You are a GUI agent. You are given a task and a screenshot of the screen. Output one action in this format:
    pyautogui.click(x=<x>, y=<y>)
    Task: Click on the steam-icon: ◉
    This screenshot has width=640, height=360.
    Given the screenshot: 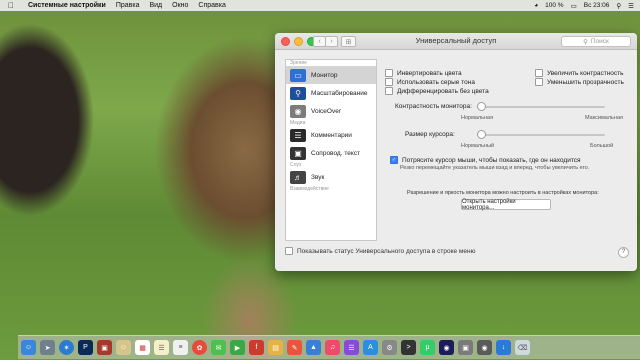 What is the action you would take?
    pyautogui.click(x=446, y=347)
    